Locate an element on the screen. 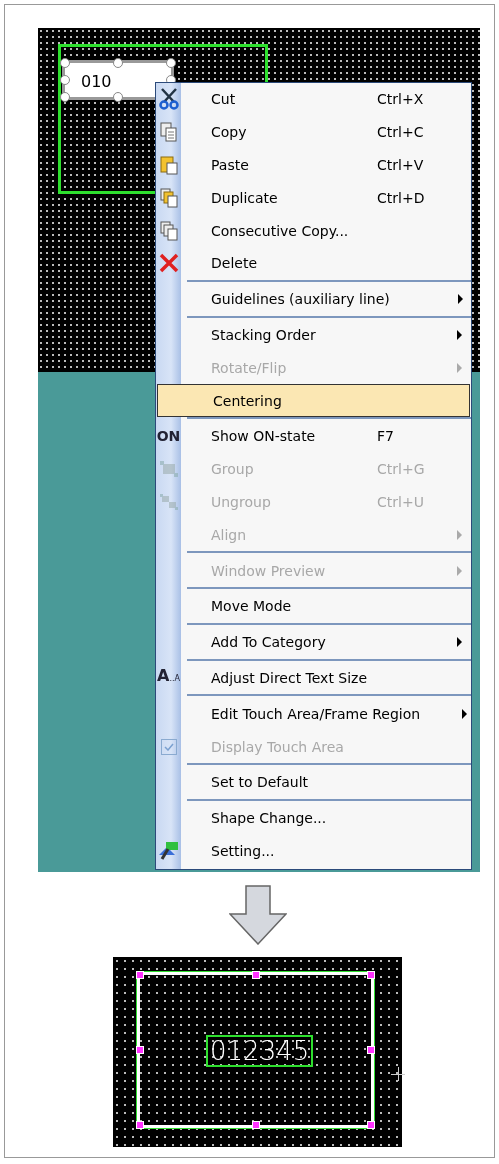  paste-icon is located at coordinates (168, 165).